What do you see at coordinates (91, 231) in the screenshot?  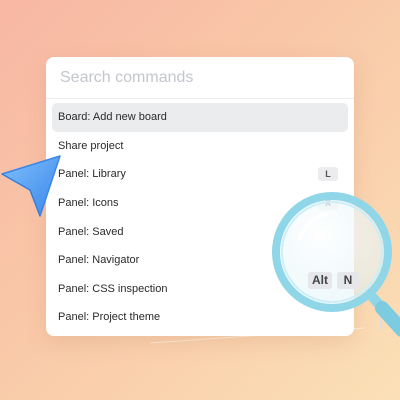 I see `command-label: Panel: Saved` at bounding box center [91, 231].